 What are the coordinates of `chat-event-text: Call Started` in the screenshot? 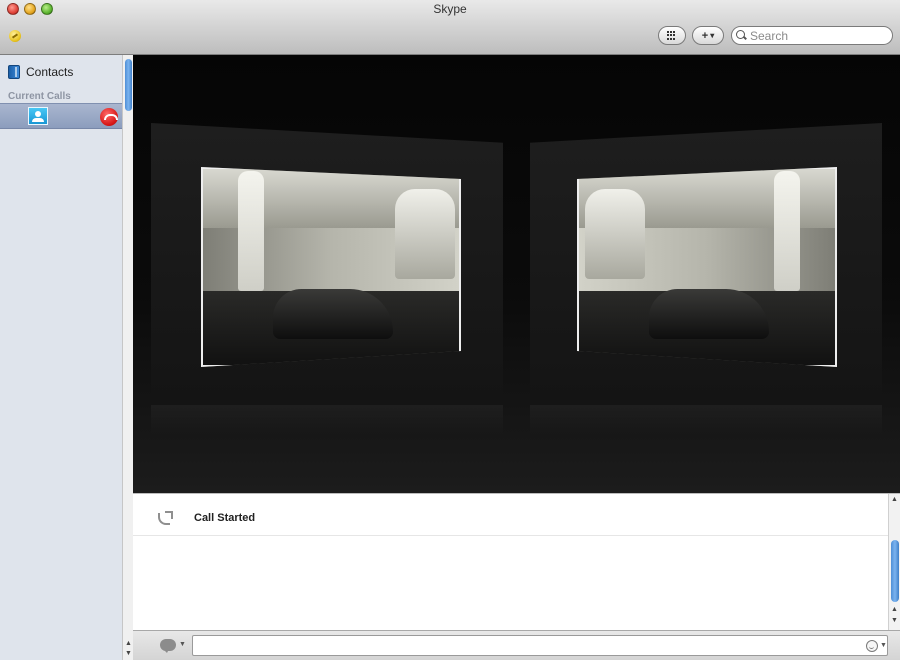 It's located at (225, 518).